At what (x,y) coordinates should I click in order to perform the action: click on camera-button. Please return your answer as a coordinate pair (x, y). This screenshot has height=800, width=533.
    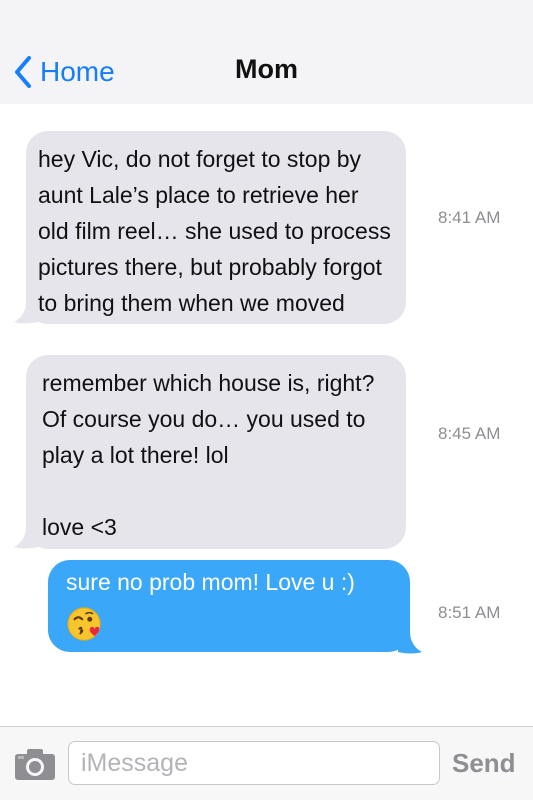
    Looking at the image, I should click on (35, 764).